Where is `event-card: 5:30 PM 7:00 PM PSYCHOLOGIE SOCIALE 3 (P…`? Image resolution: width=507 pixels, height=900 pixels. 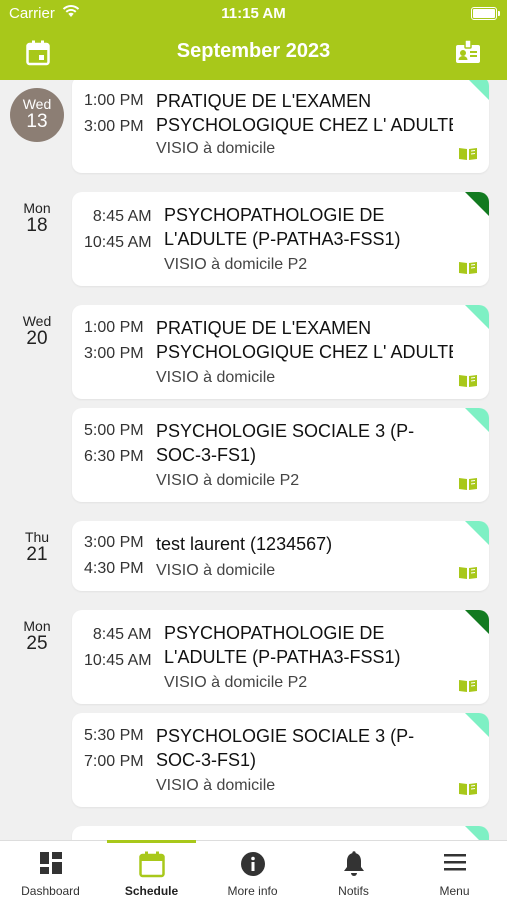 event-card: 5:30 PM 7:00 PM PSYCHOLOGIE SOCIALE 3 (P… is located at coordinates (280, 760).